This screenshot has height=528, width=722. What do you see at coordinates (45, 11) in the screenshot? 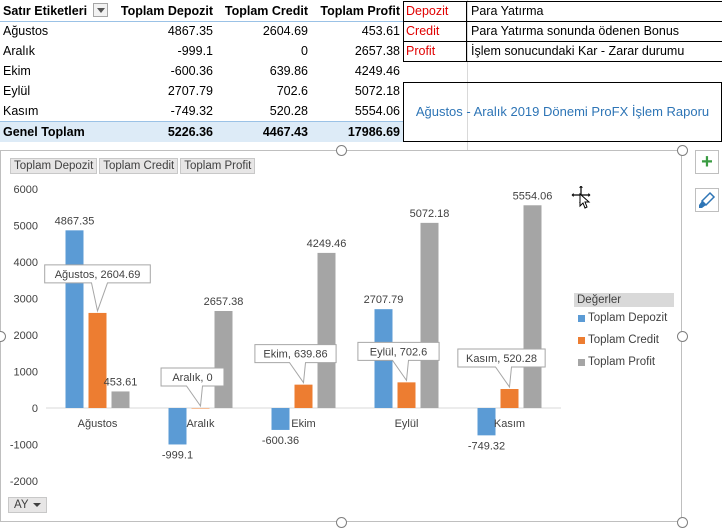
I see `row-labels-header: Satır Etiketleri` at bounding box center [45, 11].